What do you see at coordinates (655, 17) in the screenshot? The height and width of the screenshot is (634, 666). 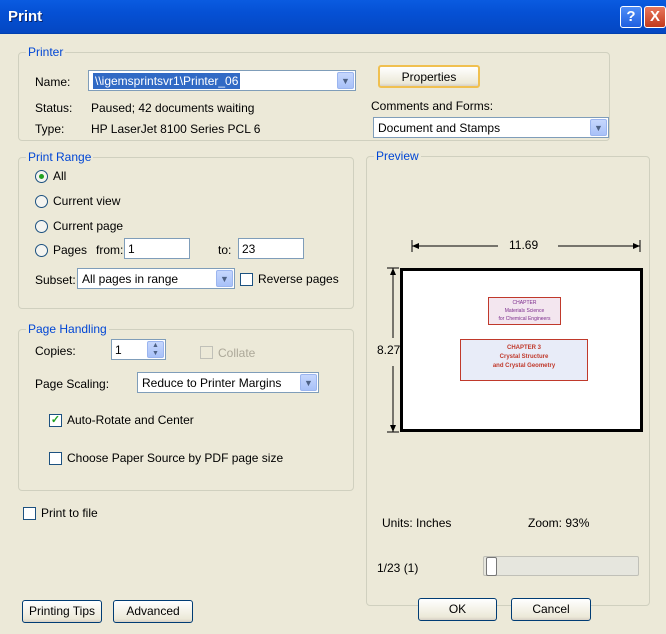 I see `close-button: X` at bounding box center [655, 17].